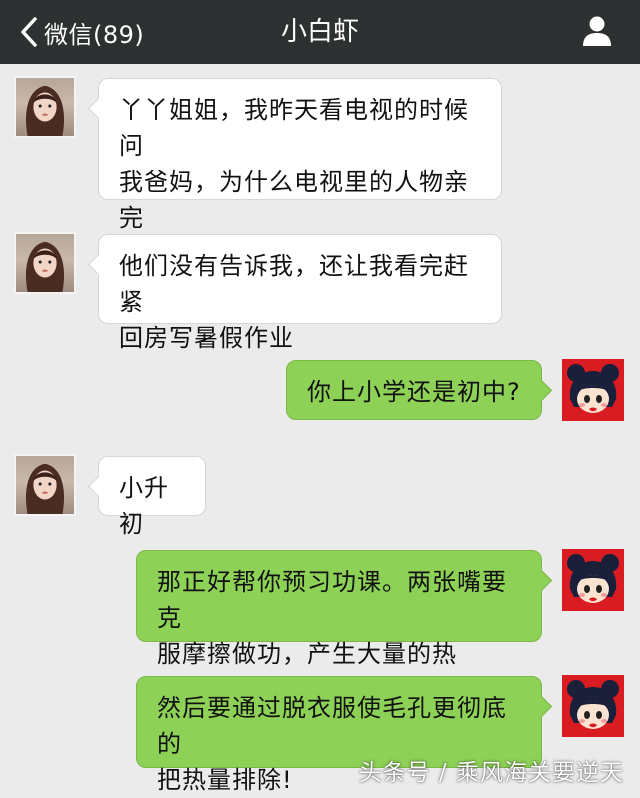 The height and width of the screenshot is (798, 640). I want to click on watermark-text: 头条号 / 乘风海关要逆天, so click(491, 773).